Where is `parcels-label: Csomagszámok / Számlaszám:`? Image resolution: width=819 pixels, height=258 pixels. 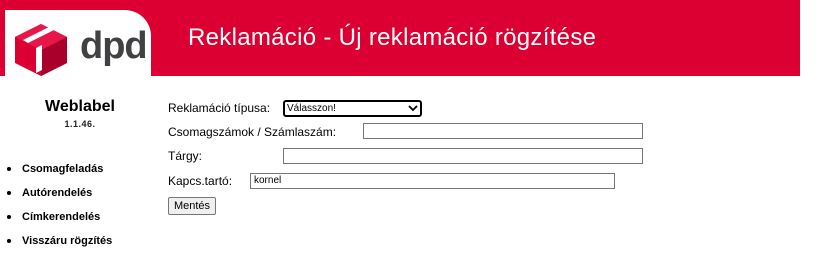 parcels-label: Csomagszámok / Számlaszám: is located at coordinates (252, 132).